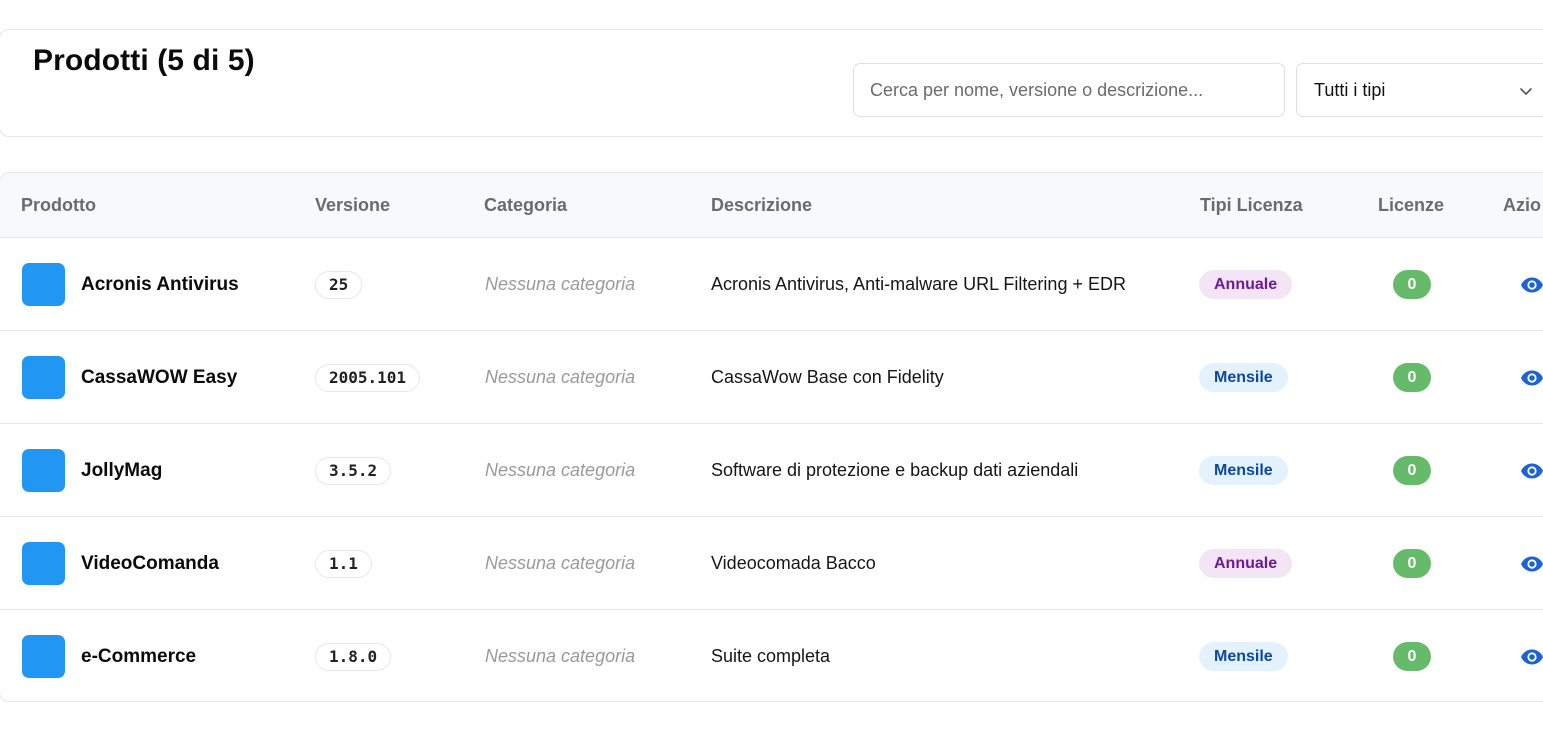 The width and height of the screenshot is (1543, 741). What do you see at coordinates (793, 563) in the screenshot?
I see `description-text: Videocomada Bacco` at bounding box center [793, 563].